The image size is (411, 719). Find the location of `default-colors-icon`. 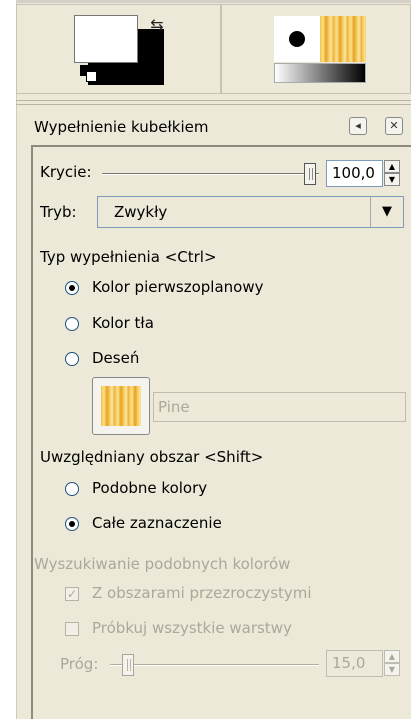

default-colors-icon is located at coordinates (90, 75).